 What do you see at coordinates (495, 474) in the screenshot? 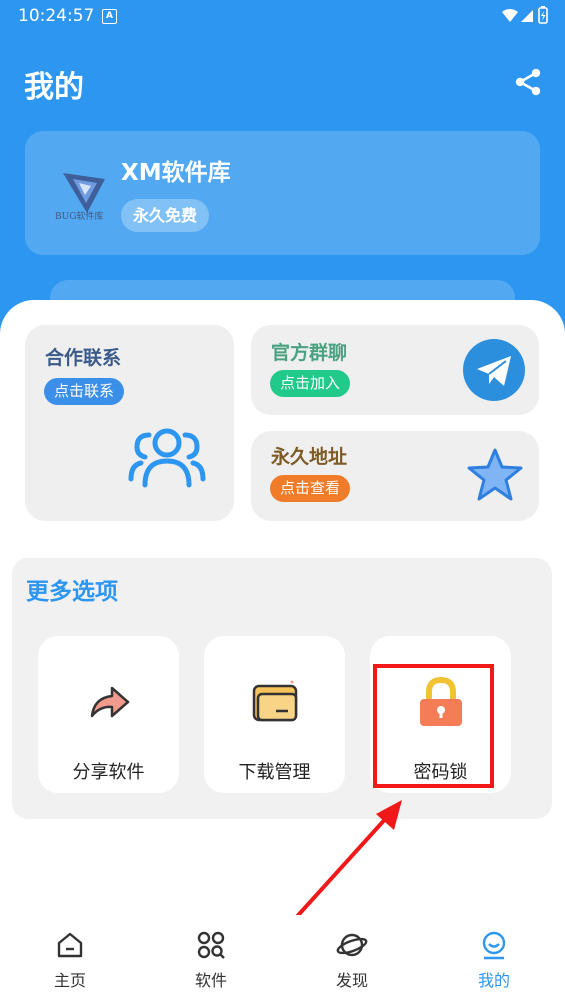
I see `star-icon` at bounding box center [495, 474].